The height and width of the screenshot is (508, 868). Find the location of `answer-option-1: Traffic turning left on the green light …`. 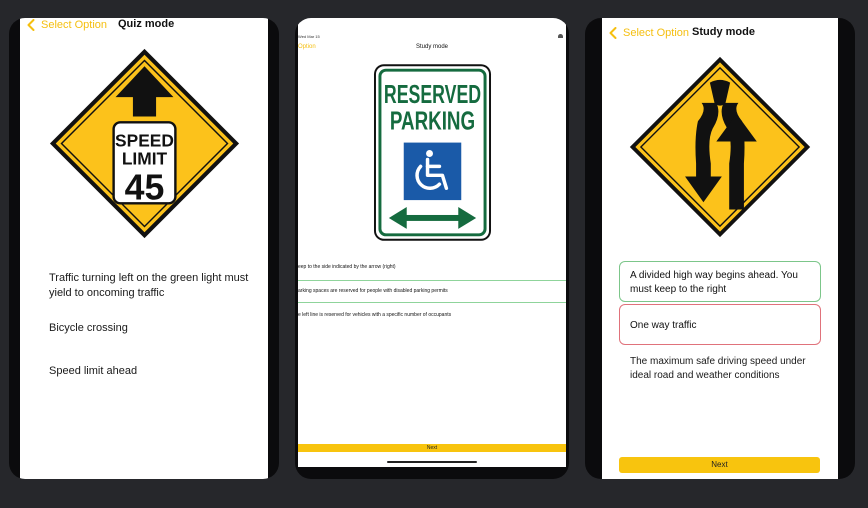

answer-option-1: Traffic turning left on the green light … is located at coordinates (154, 286).